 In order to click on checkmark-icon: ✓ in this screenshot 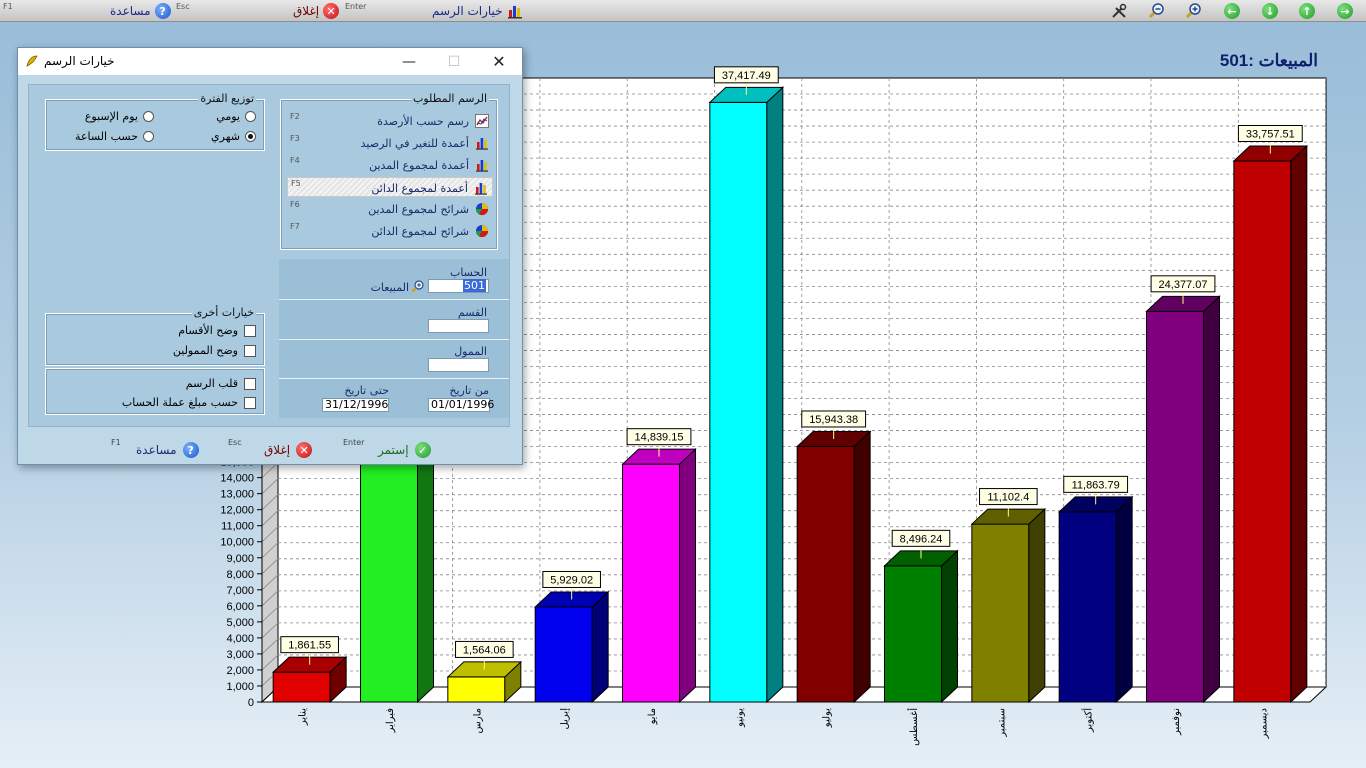, I will do `click(422, 450)`.